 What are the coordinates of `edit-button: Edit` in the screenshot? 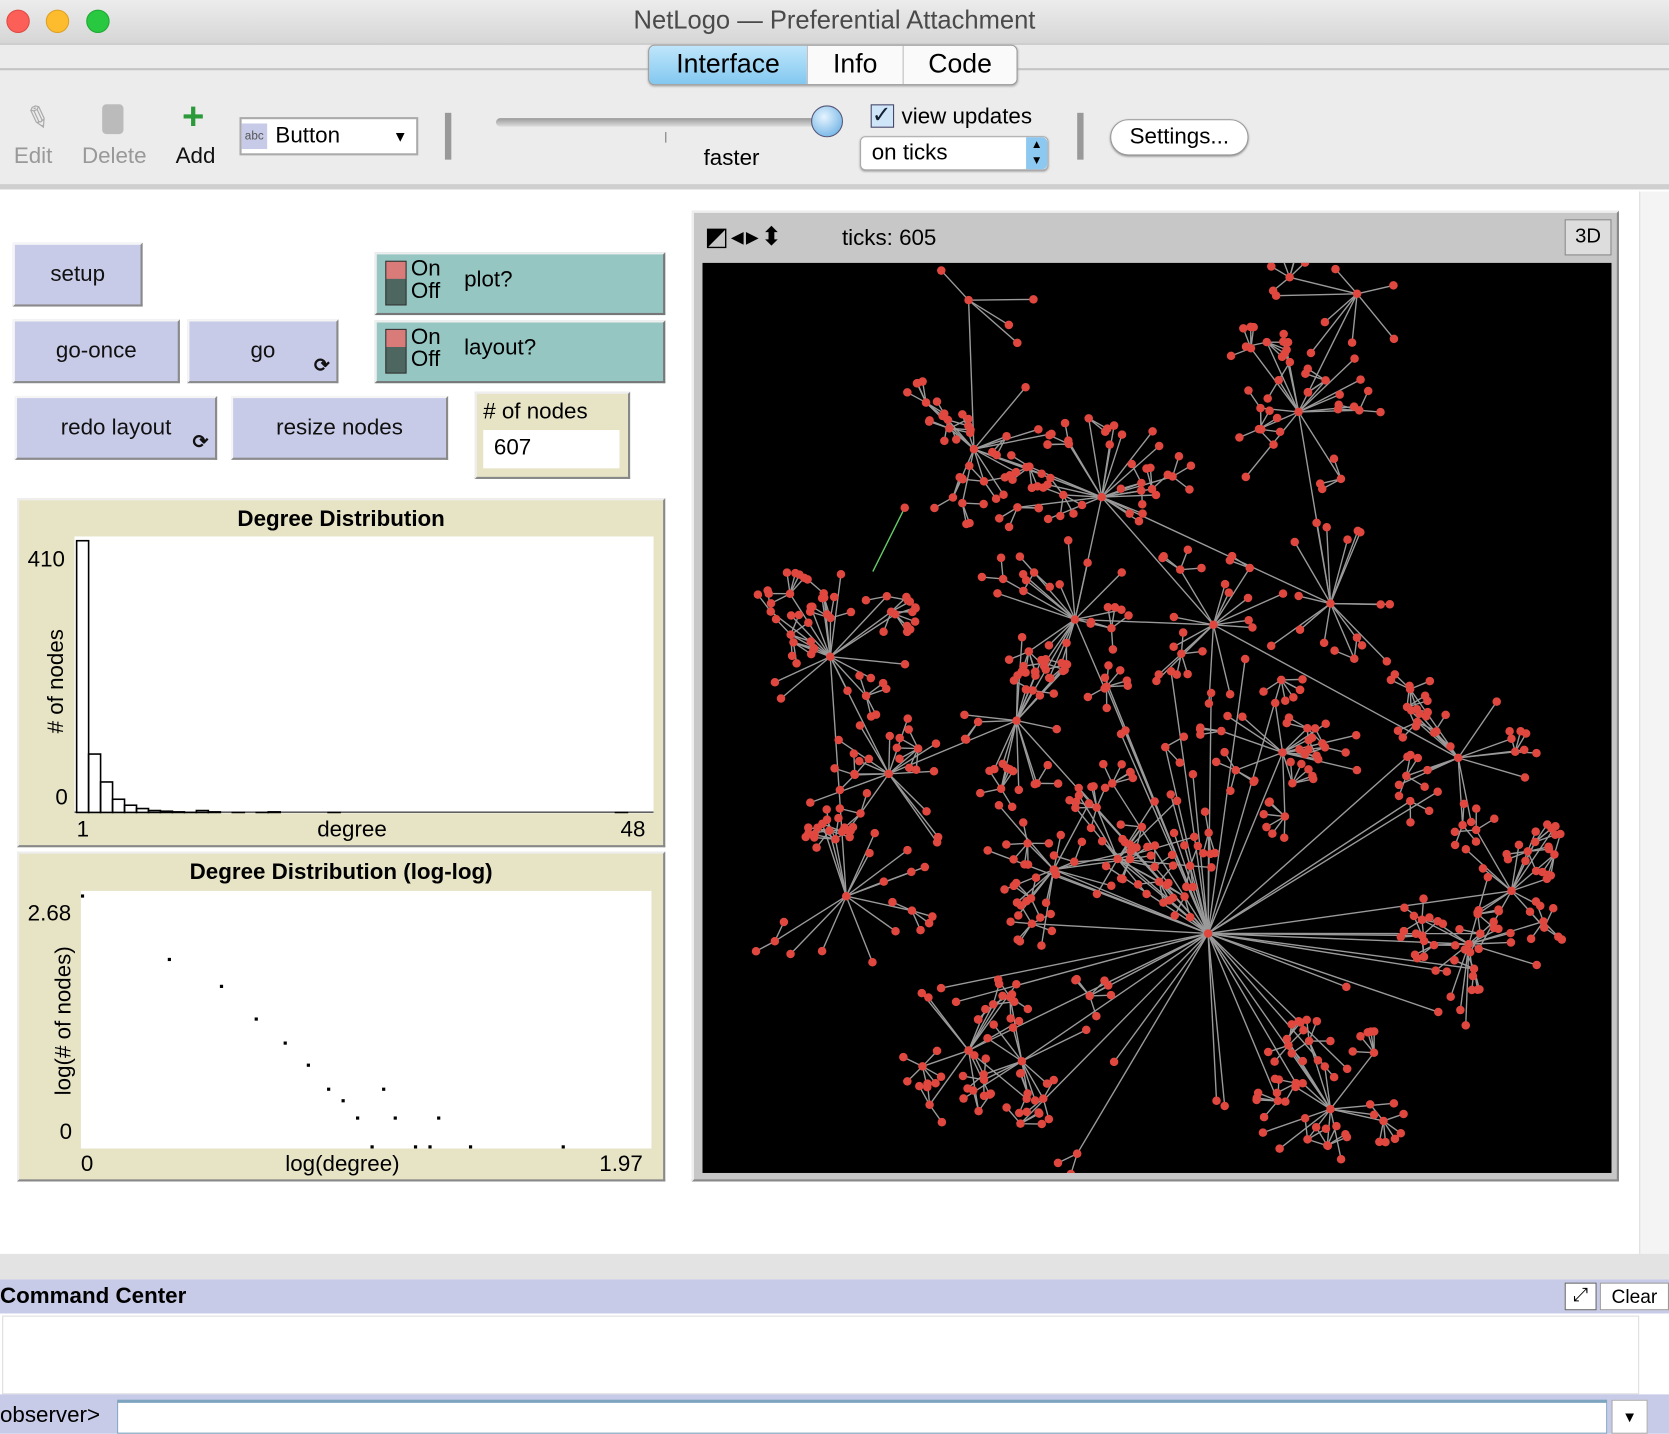 It's located at (33, 157).